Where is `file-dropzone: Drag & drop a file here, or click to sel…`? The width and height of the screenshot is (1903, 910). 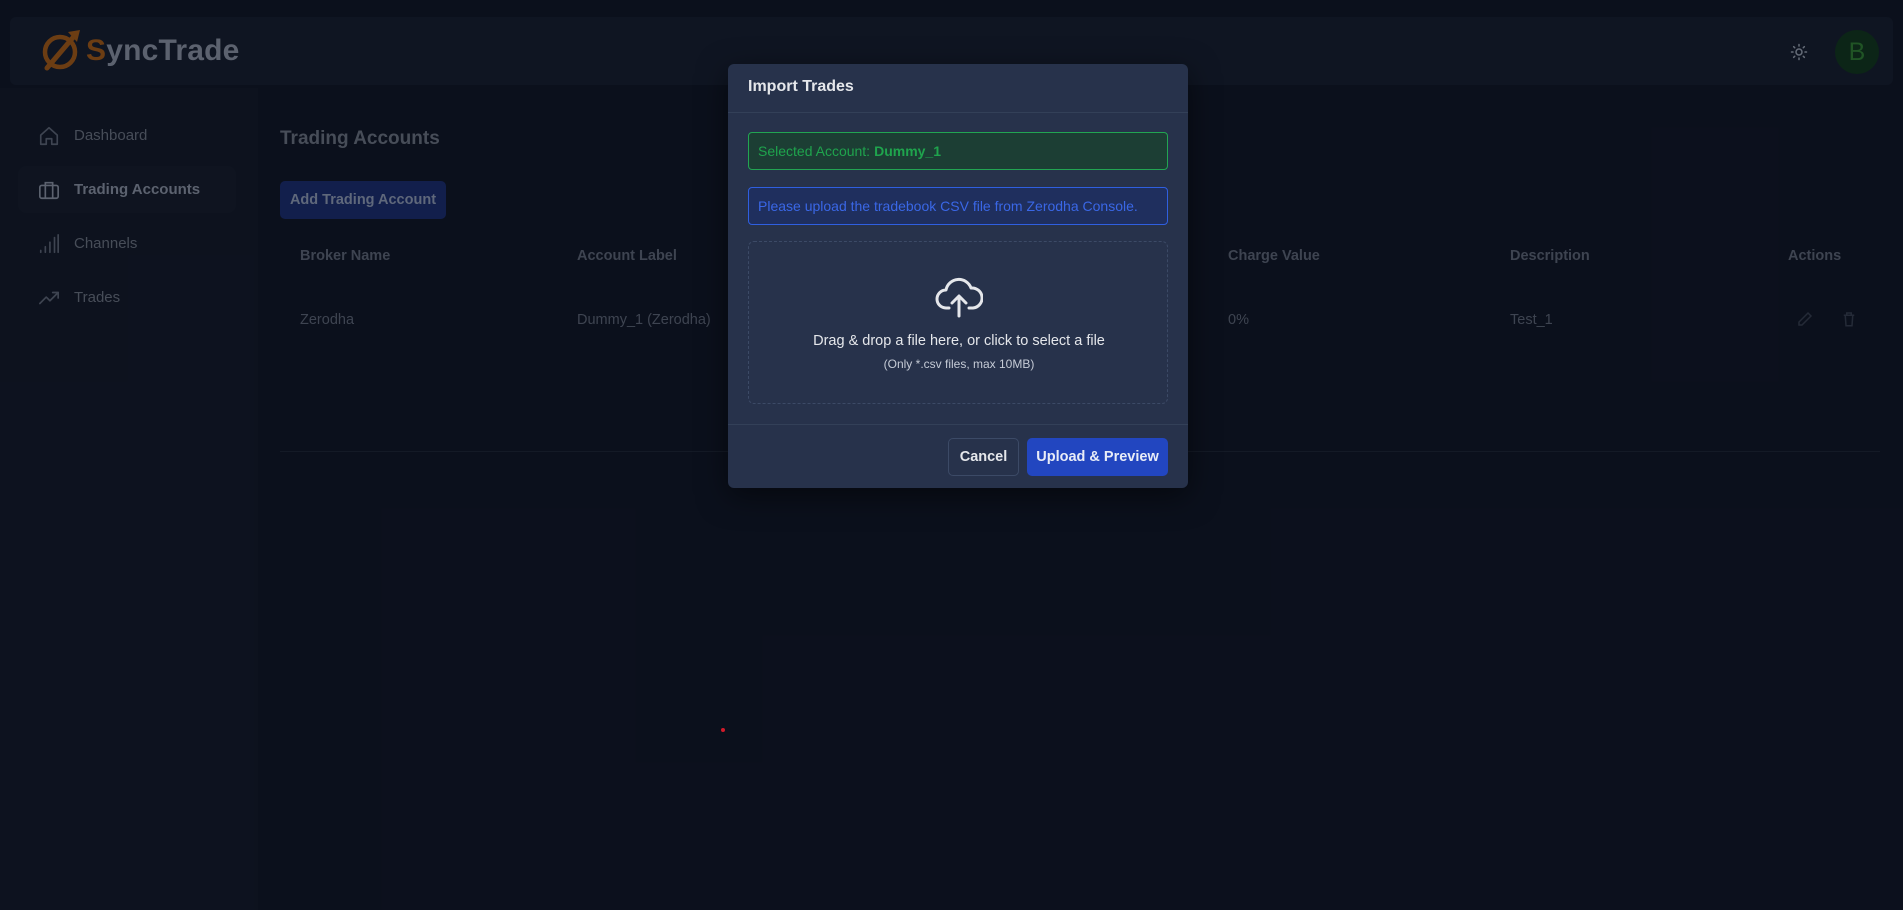
file-dropzone: Drag & drop a file here, or click to sel… is located at coordinates (958, 322).